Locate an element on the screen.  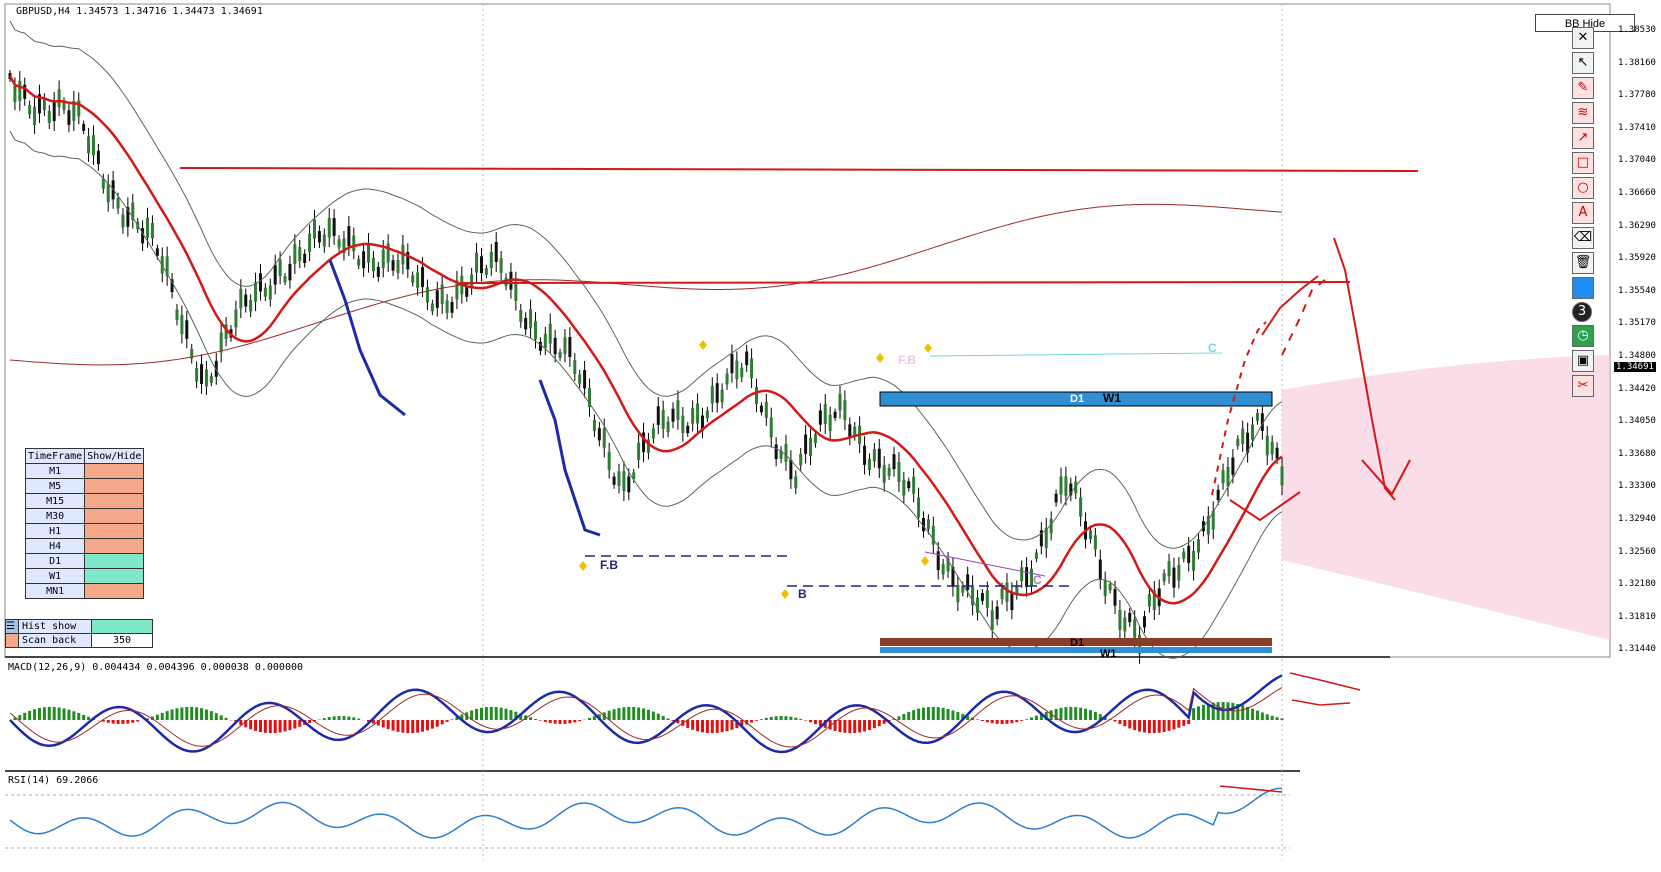
tf-toggle-h1 is located at coordinates (114, 531).